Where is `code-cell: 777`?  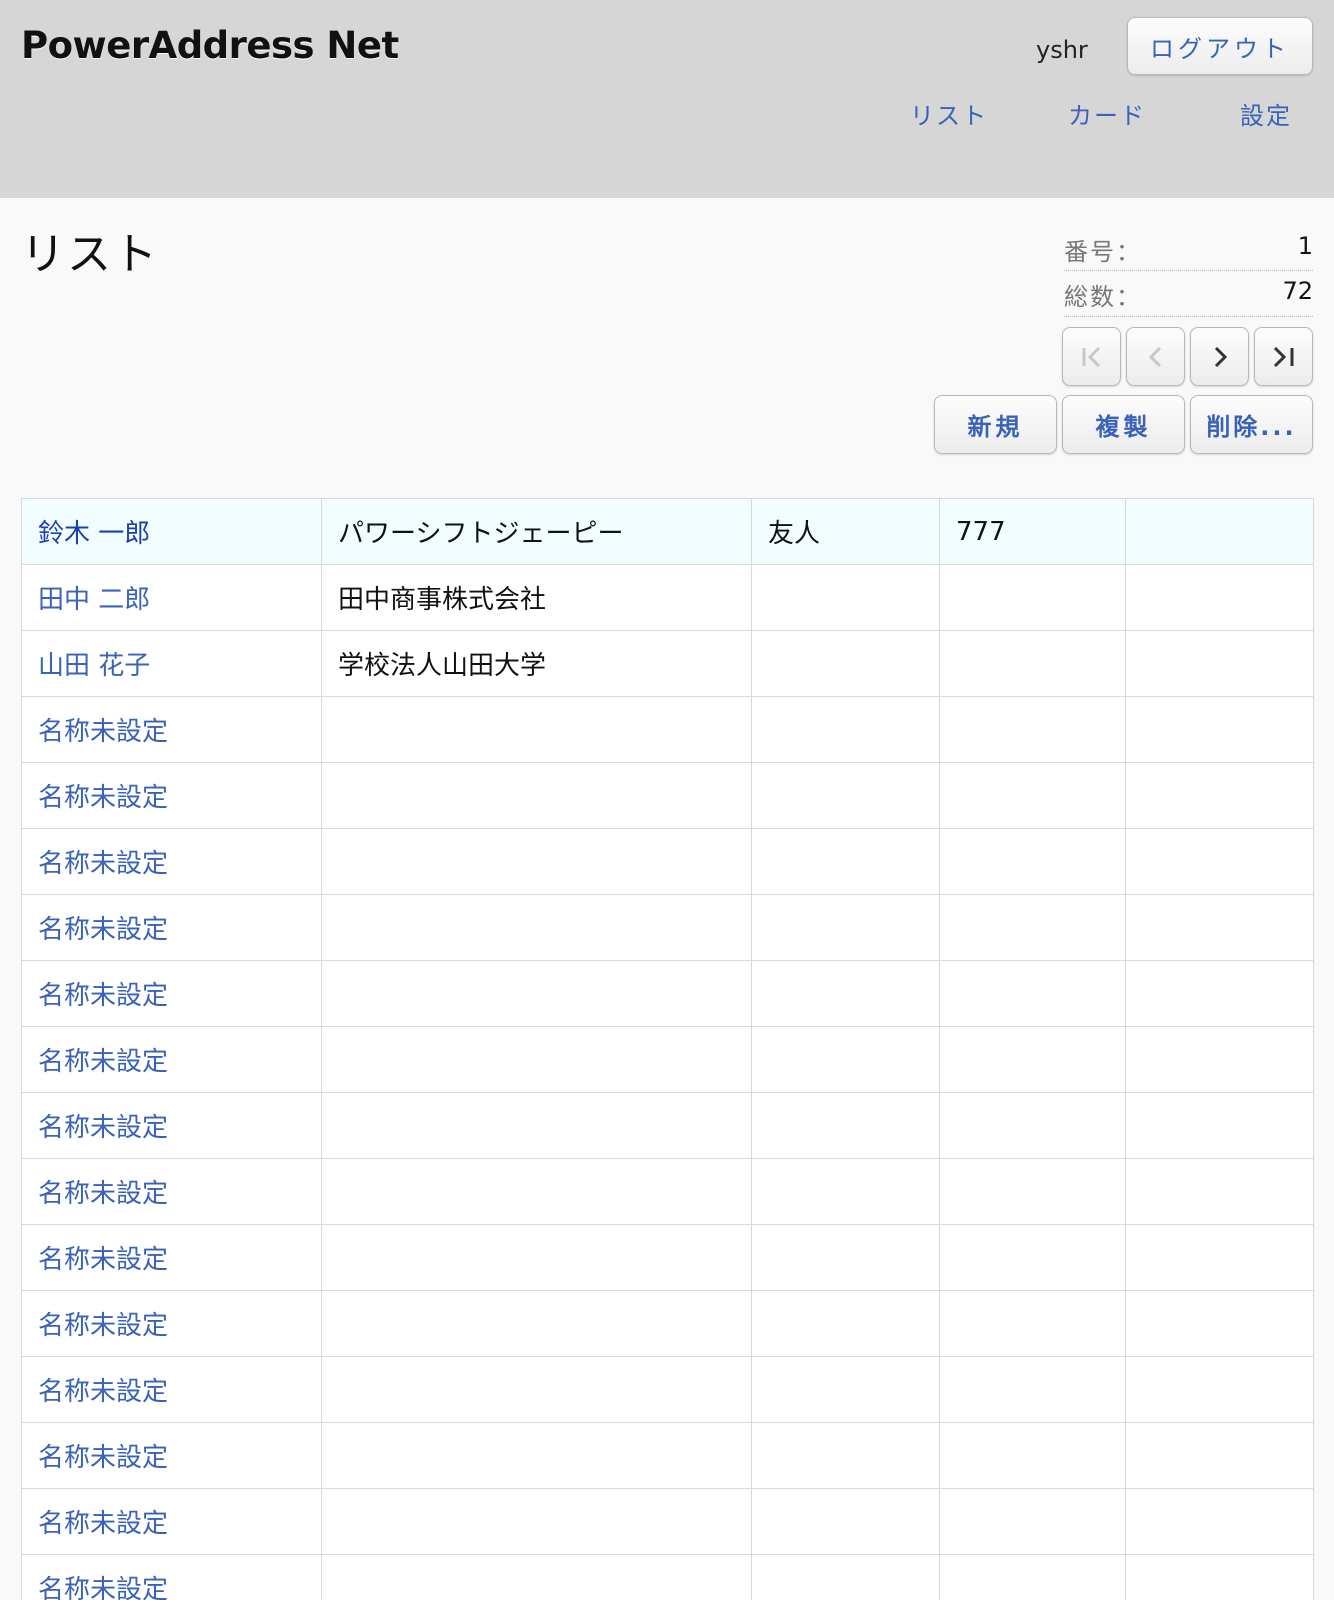 code-cell: 777 is located at coordinates (1032, 531).